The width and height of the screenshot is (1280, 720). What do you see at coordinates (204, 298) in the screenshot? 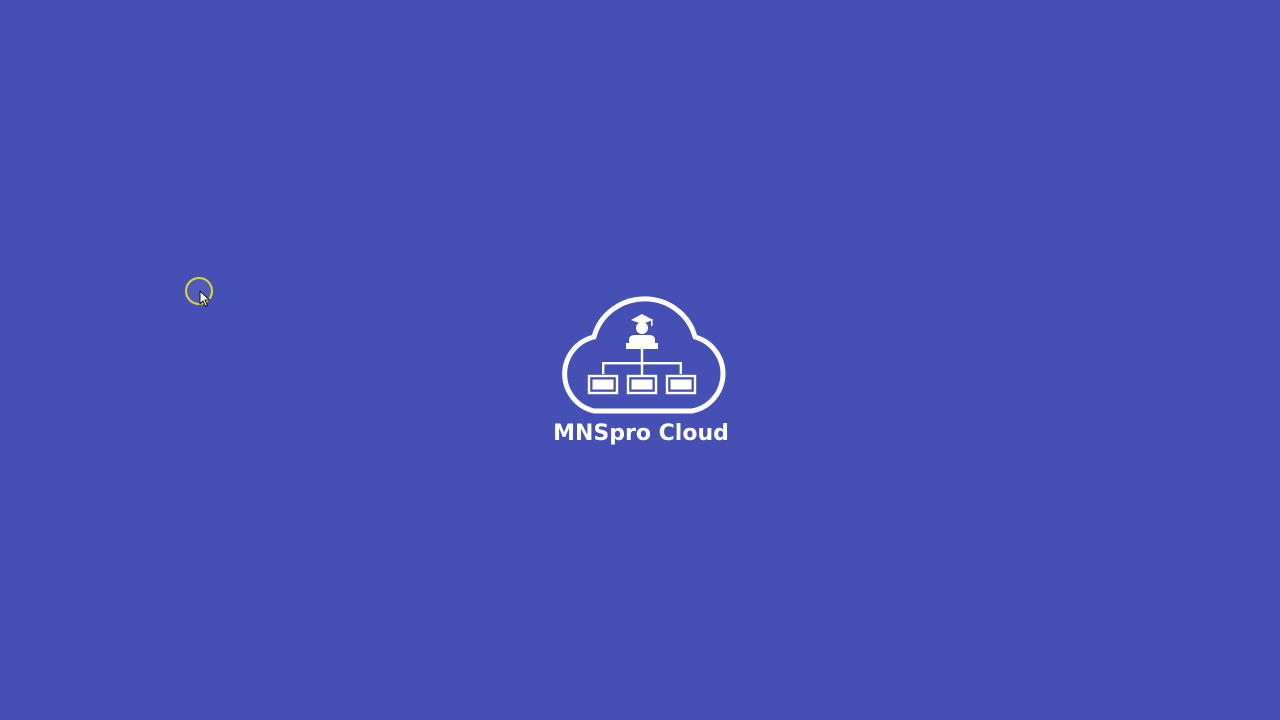
I see `mouse-pointer-icon` at bounding box center [204, 298].